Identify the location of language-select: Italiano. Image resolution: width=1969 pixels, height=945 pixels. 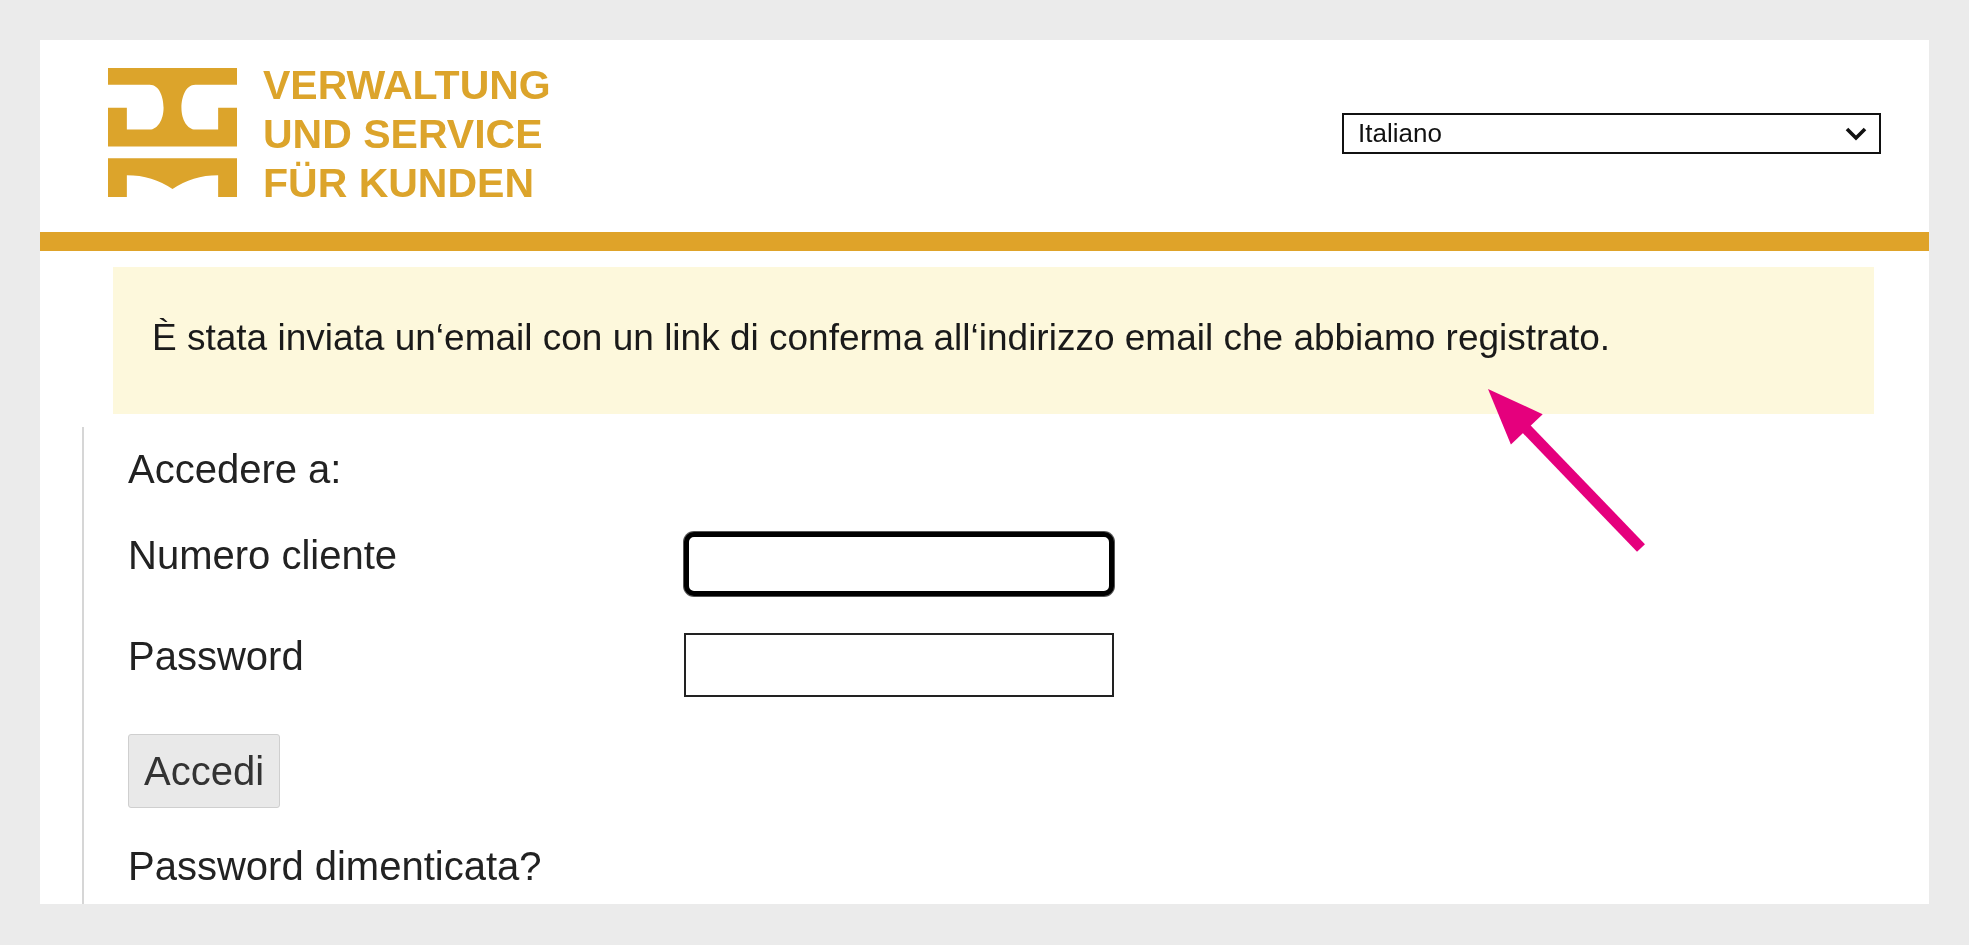
(1611, 133).